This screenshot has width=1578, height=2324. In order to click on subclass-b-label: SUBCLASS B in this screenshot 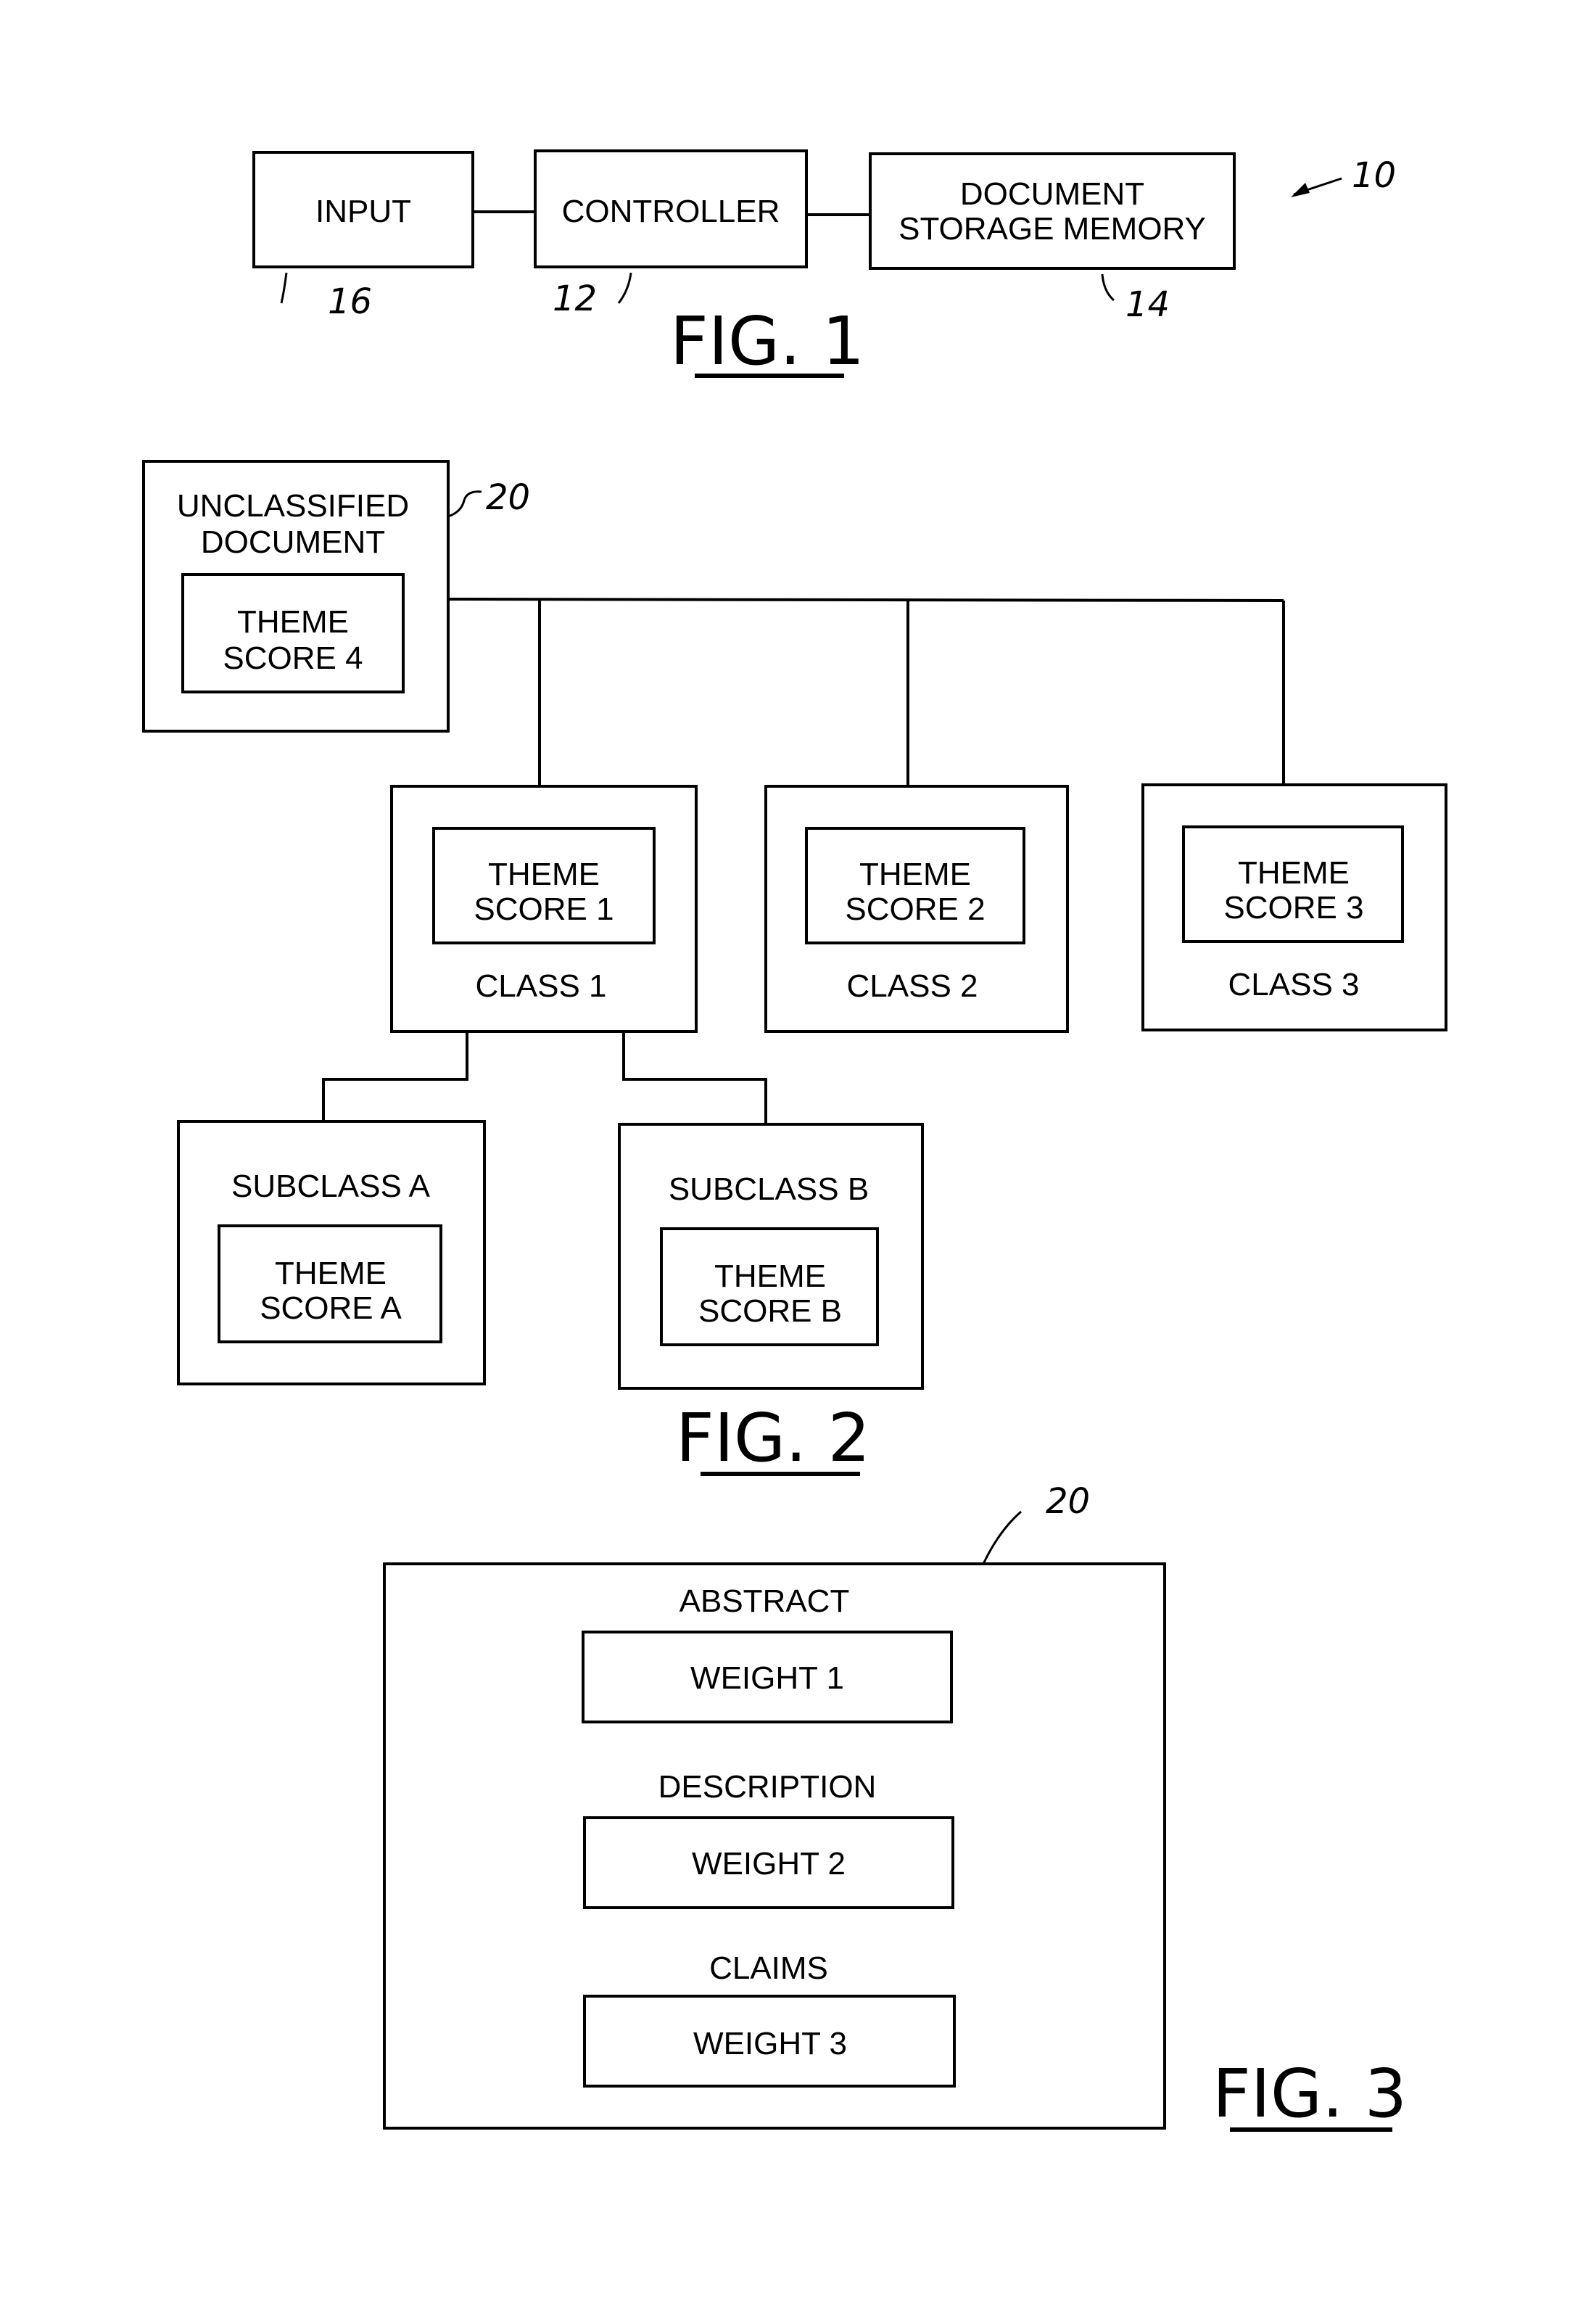, I will do `click(769, 1189)`.